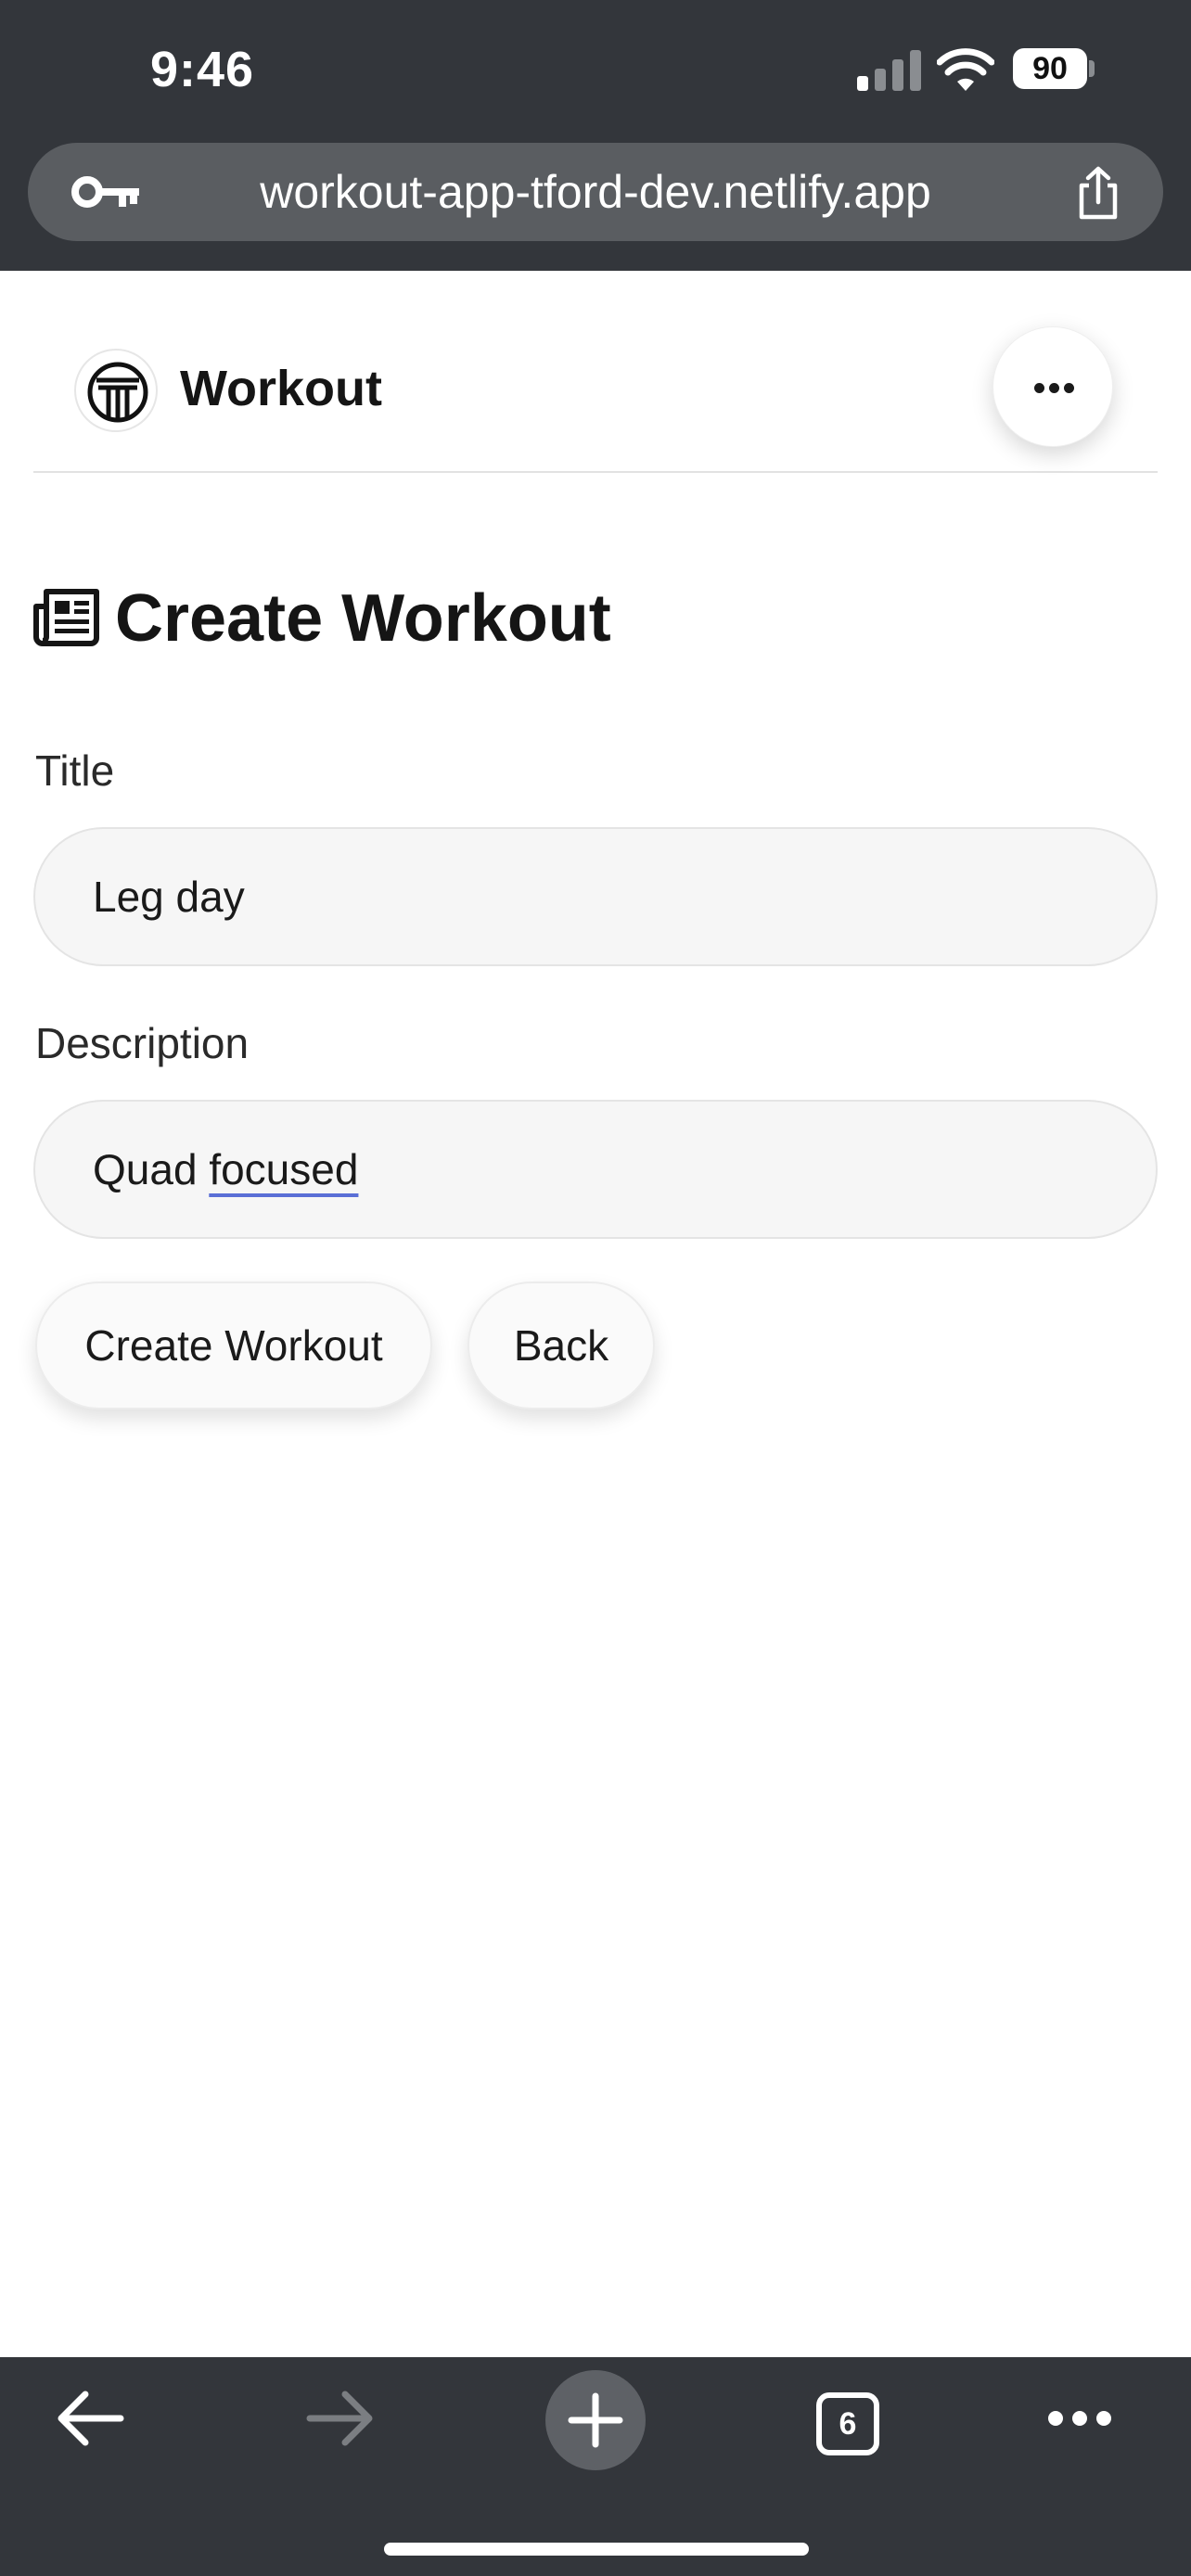 The image size is (1191, 2576). Describe the element at coordinates (1079, 2419) in the screenshot. I see `ellipsis-icon` at that location.